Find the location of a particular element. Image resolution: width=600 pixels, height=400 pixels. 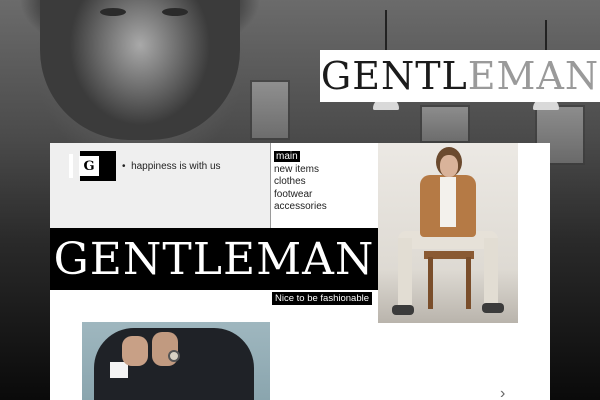

menu-item-main: main is located at coordinates (300, 157).